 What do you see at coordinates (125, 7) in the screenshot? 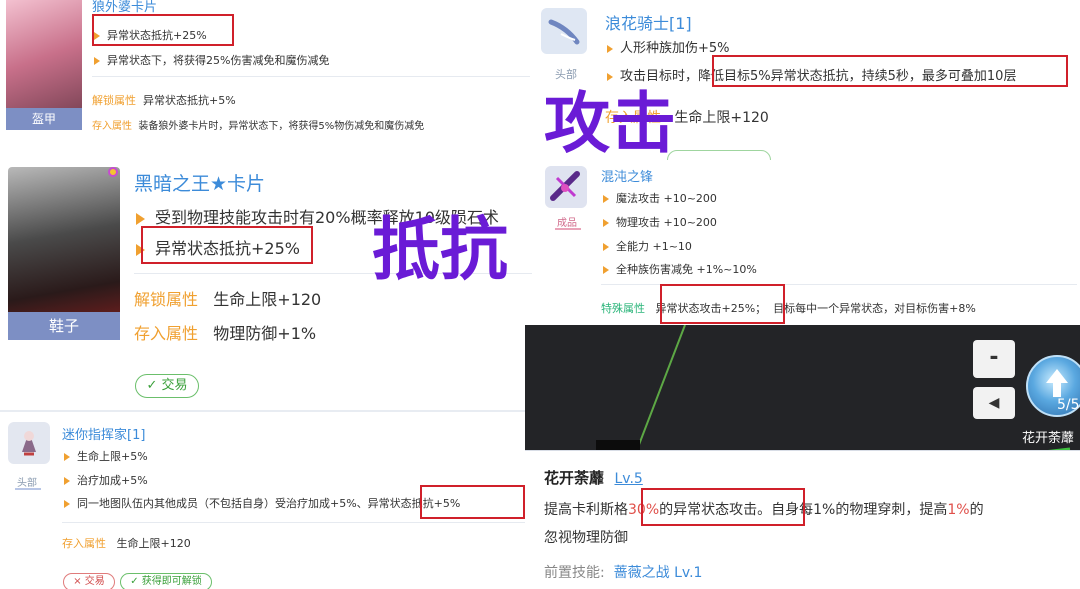
I see `card-title: 狼外婆卡片` at bounding box center [125, 7].